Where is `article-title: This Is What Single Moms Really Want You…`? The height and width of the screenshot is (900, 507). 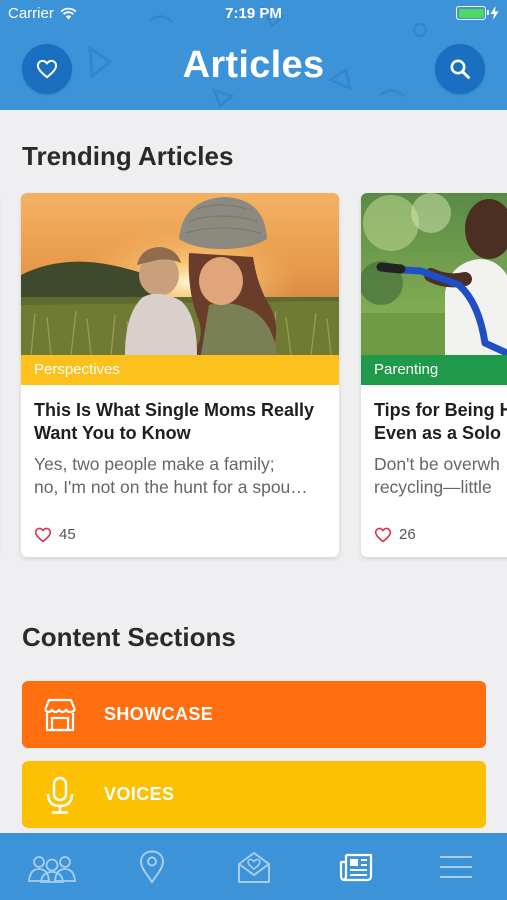 article-title: This Is What Single Moms Really Want You… is located at coordinates (184, 422).